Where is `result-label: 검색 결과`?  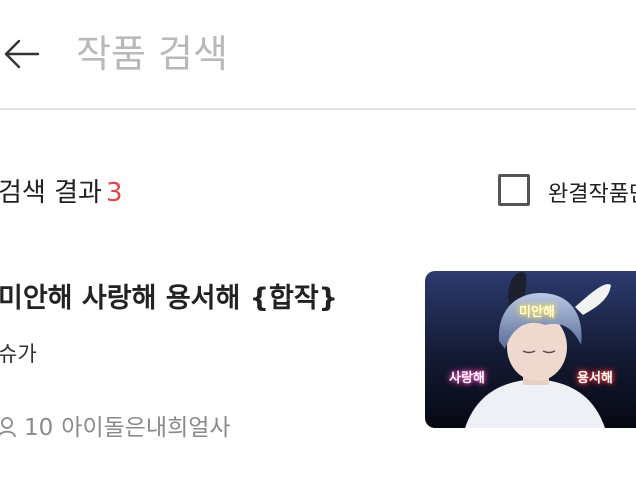
result-label: 검색 결과 is located at coordinates (51, 193).